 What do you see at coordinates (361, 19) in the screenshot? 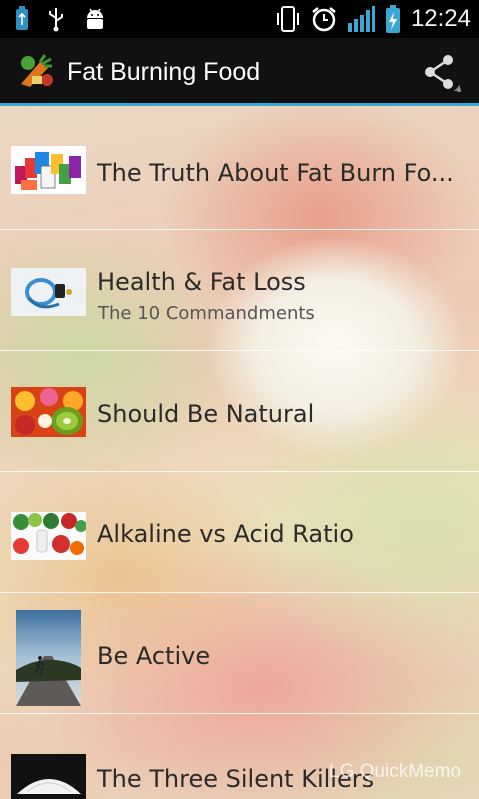
I see `signal-icon` at bounding box center [361, 19].